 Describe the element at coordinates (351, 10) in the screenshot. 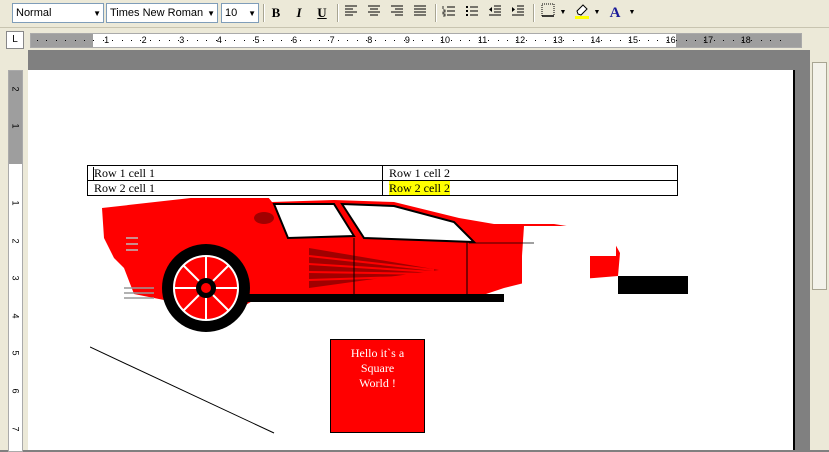

I see `align-left-icon` at that location.